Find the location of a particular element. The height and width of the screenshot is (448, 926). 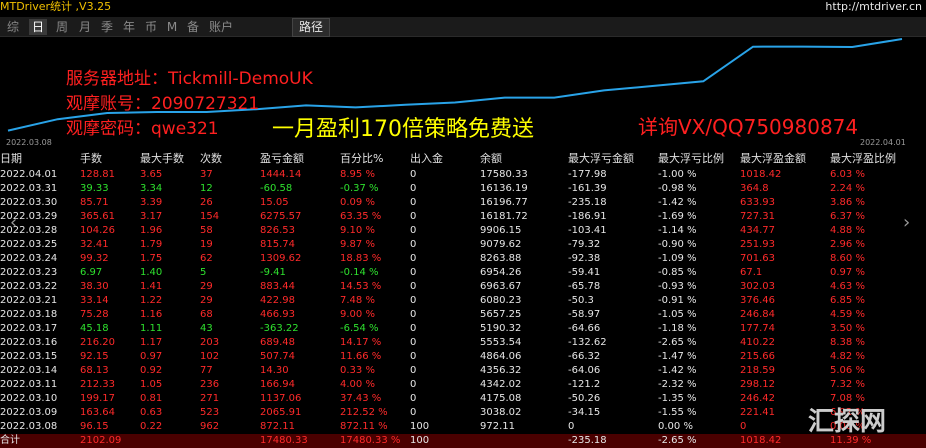

table-cell: 2022.03.15 is located at coordinates (29, 356).